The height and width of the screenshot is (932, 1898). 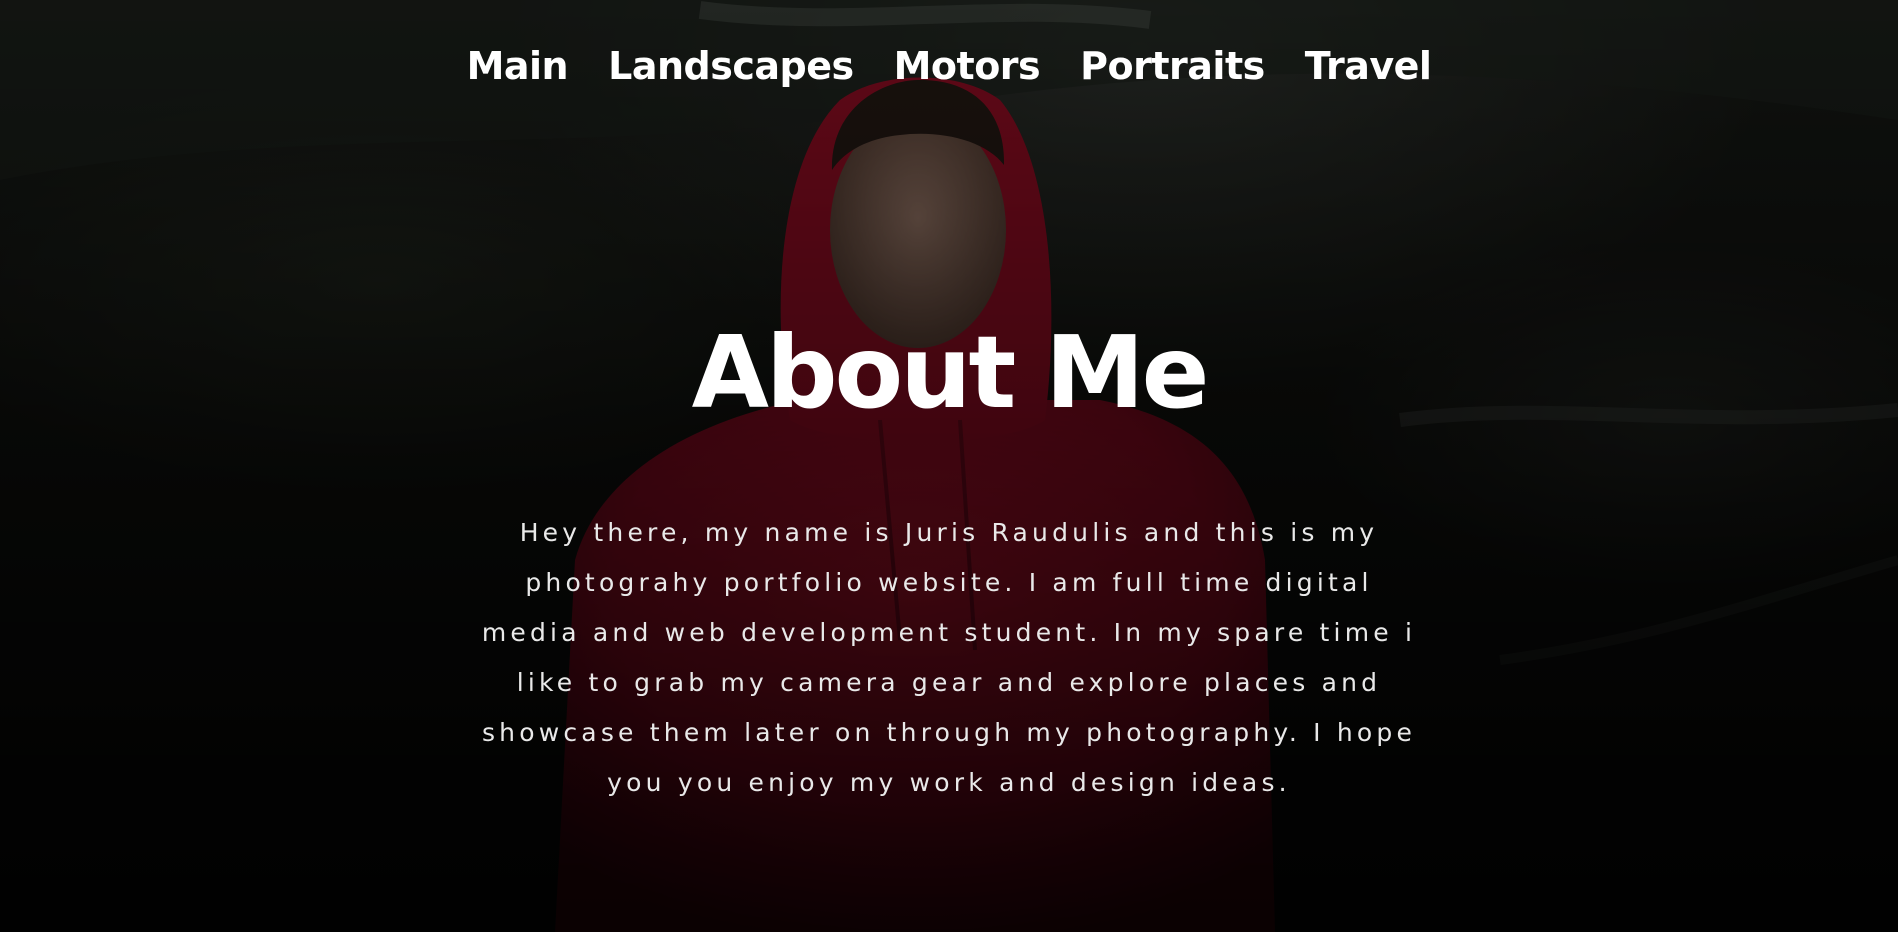 I want to click on nav-link-motors: Motors, so click(x=967, y=66).